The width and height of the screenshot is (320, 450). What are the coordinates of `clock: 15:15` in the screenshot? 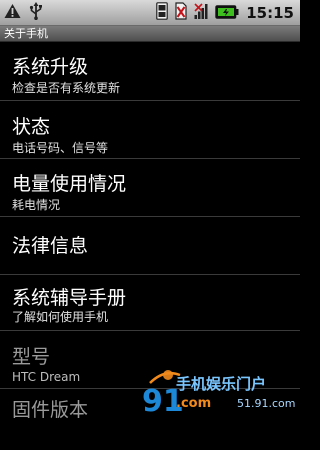 It's located at (270, 13).